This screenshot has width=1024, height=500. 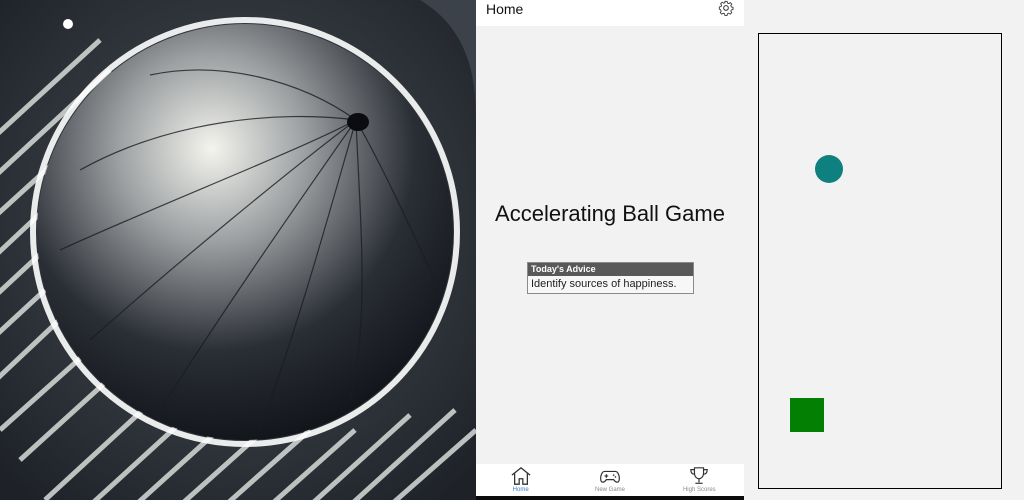 What do you see at coordinates (610, 13) in the screenshot?
I see `app-bar: Home` at bounding box center [610, 13].